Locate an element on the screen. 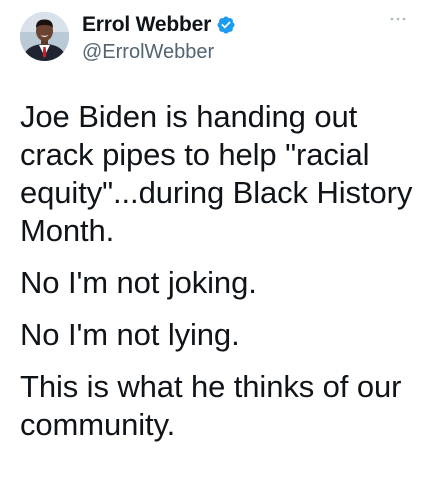  tweet-paragraph: No I'm not lying. is located at coordinates (130, 334).